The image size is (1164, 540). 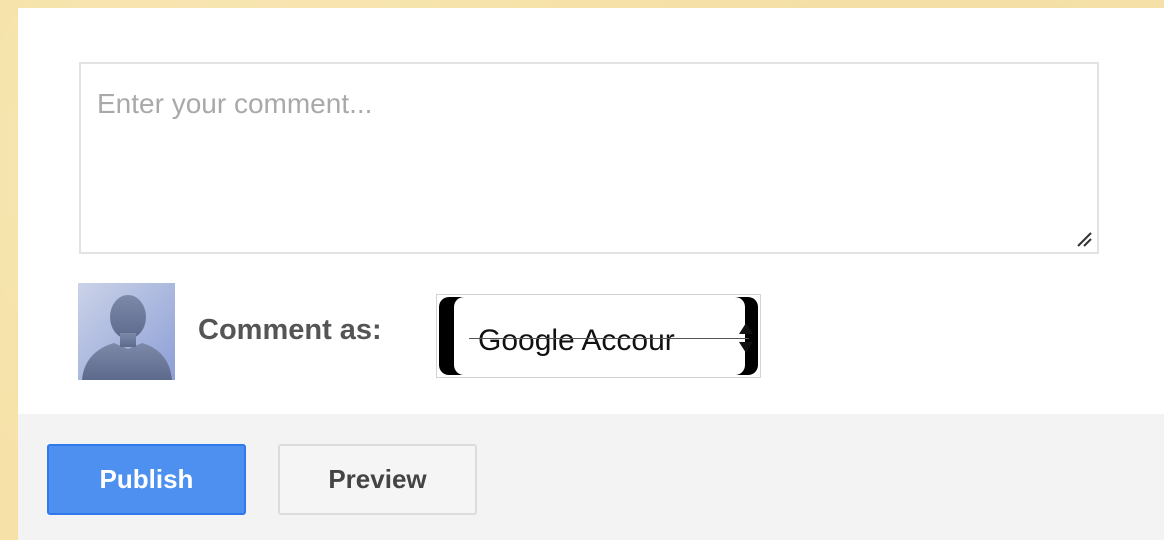 I want to click on account-select: Google Accour, so click(x=598, y=336).